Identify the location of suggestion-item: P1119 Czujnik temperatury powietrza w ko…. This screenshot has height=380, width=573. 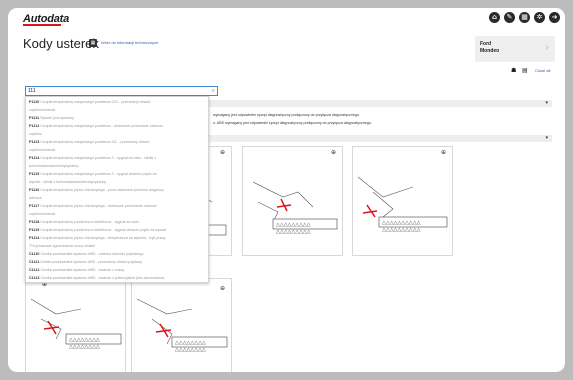
(118, 230).